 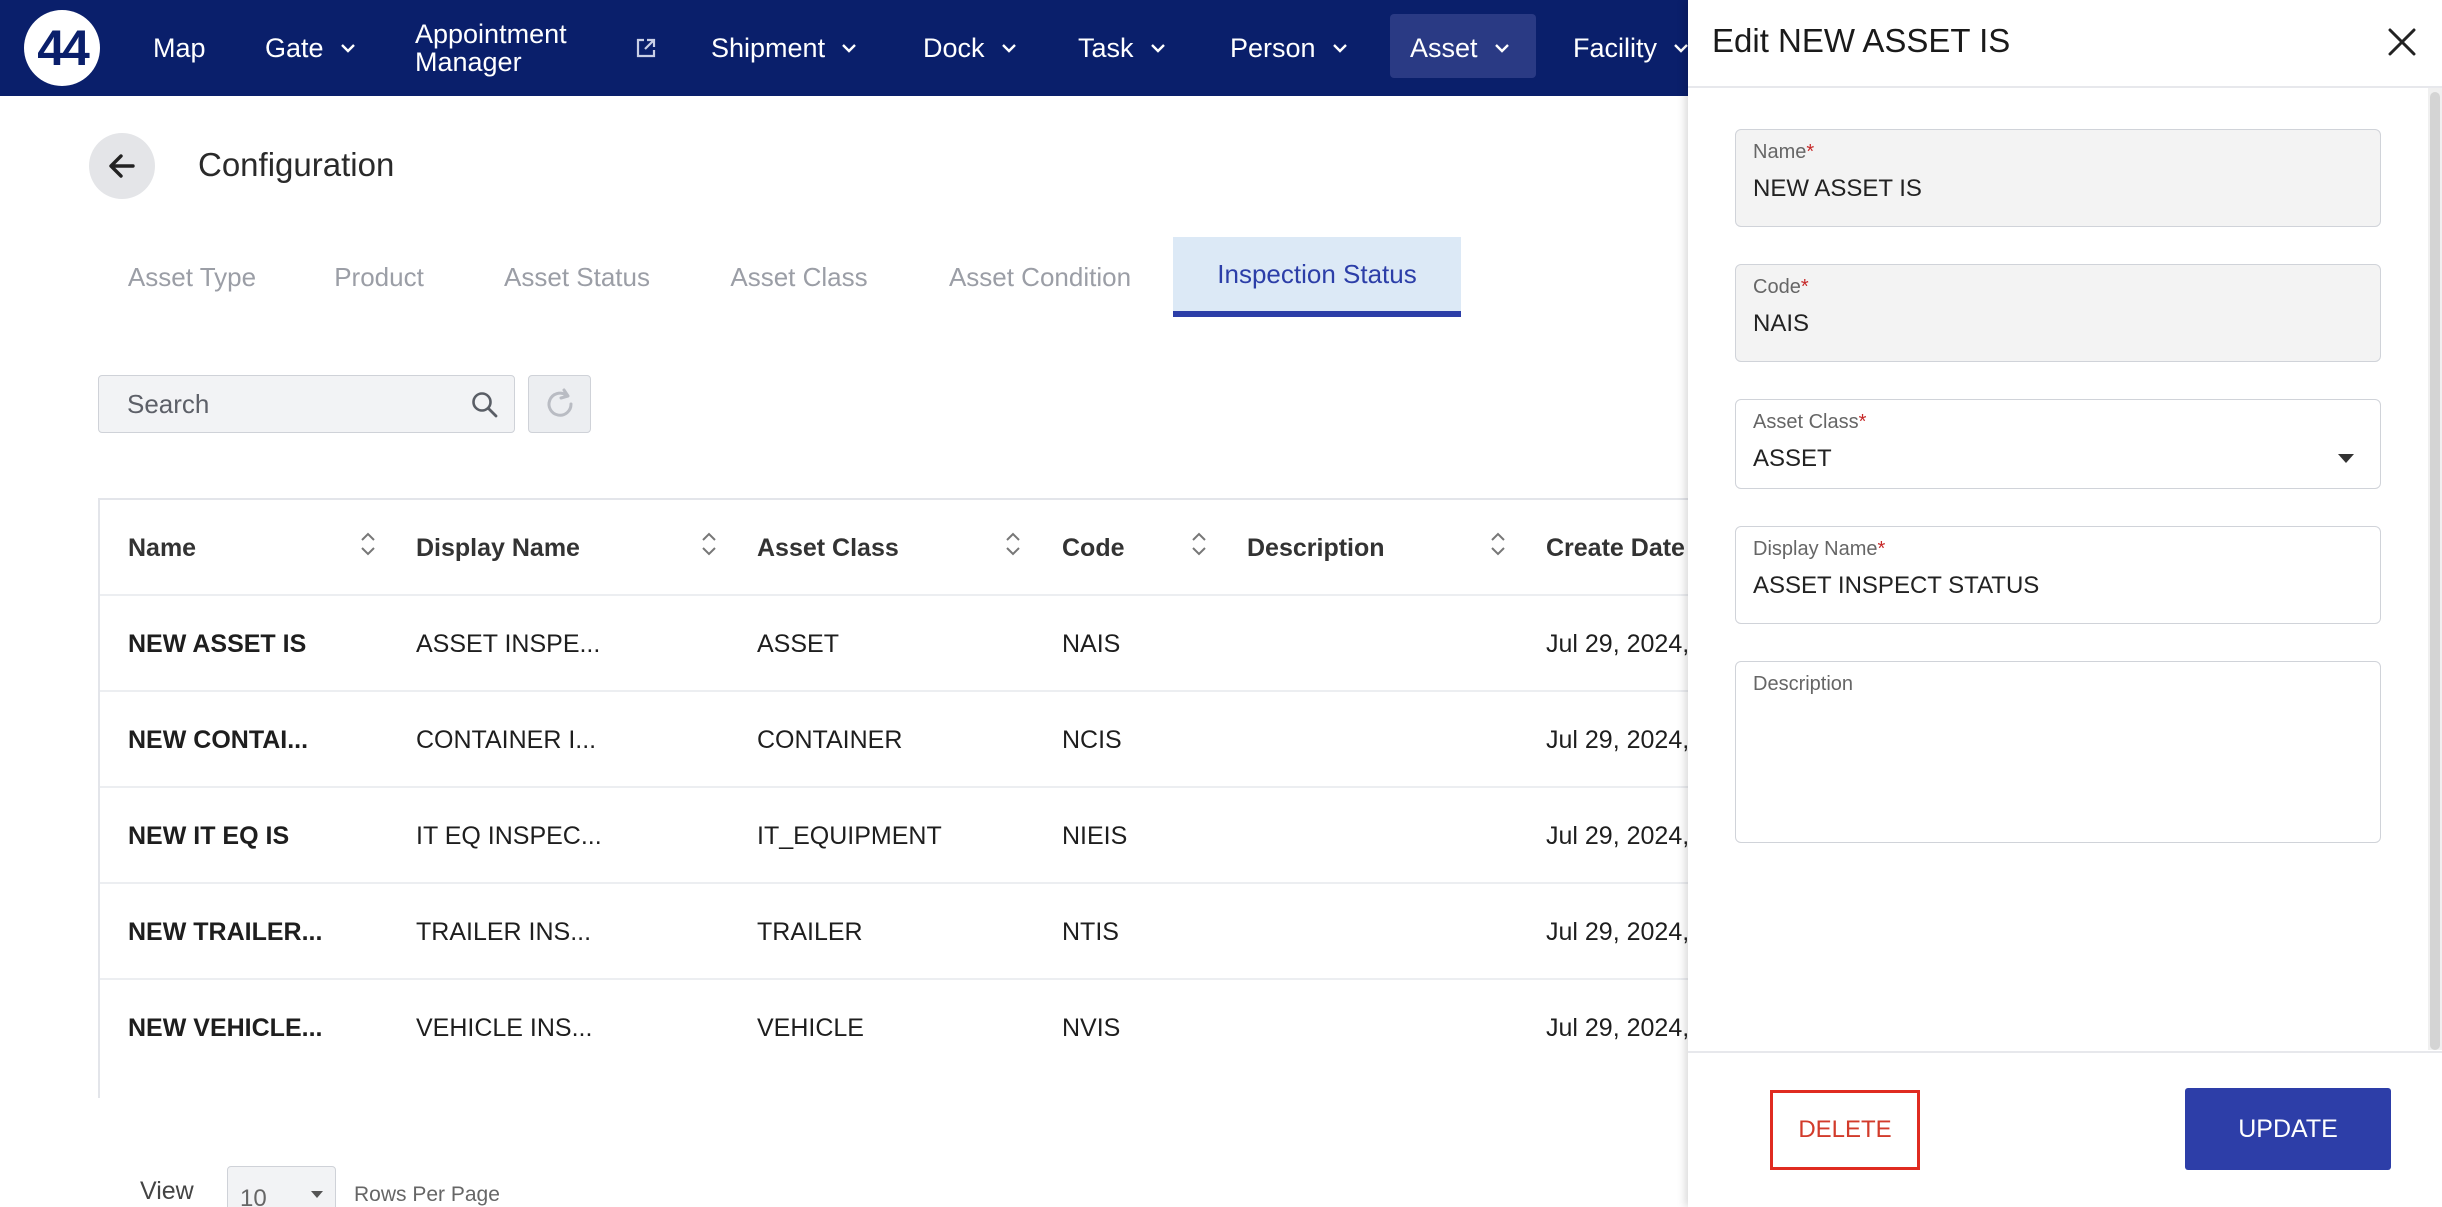 I want to click on nav-item-appointment-manager: Appointment Manager, so click(x=491, y=48).